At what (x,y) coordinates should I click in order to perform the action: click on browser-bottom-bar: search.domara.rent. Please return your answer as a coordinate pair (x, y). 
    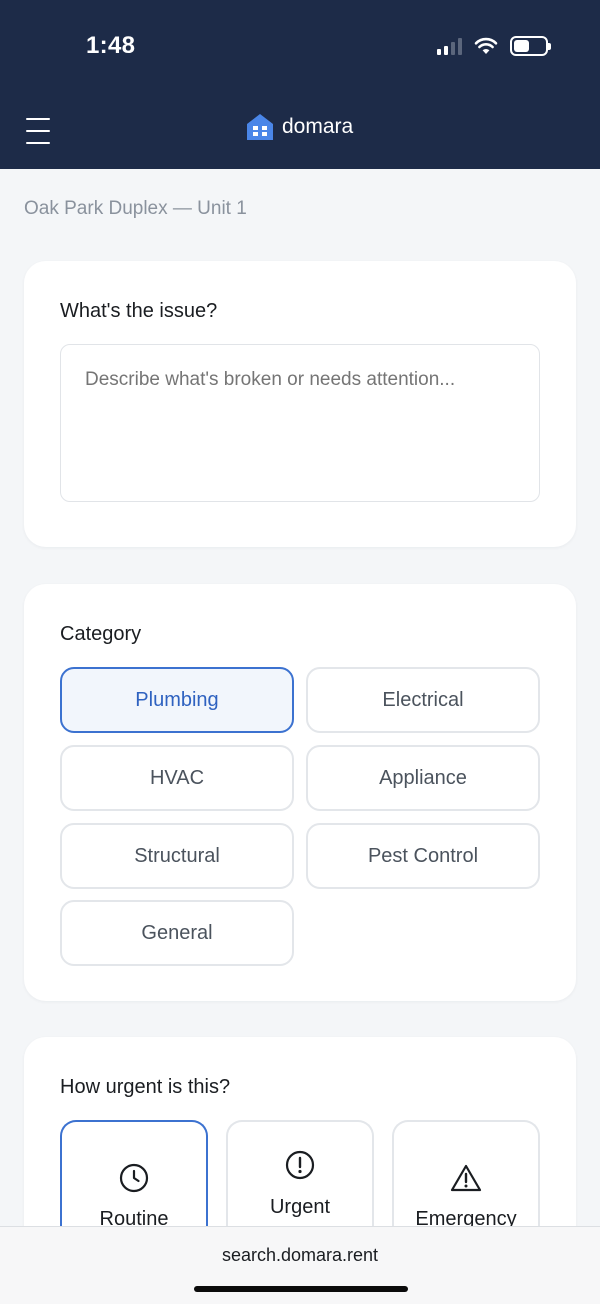
    Looking at the image, I should click on (300, 1265).